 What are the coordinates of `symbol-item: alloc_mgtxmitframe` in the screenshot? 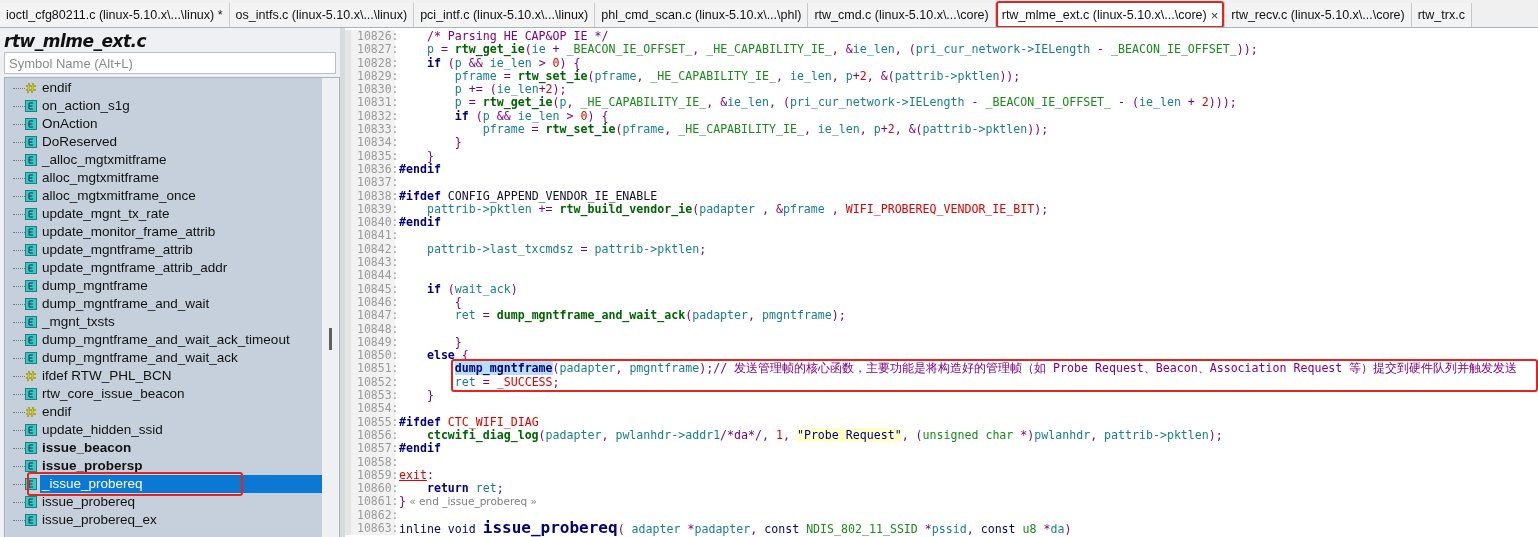 It's located at (101, 178).